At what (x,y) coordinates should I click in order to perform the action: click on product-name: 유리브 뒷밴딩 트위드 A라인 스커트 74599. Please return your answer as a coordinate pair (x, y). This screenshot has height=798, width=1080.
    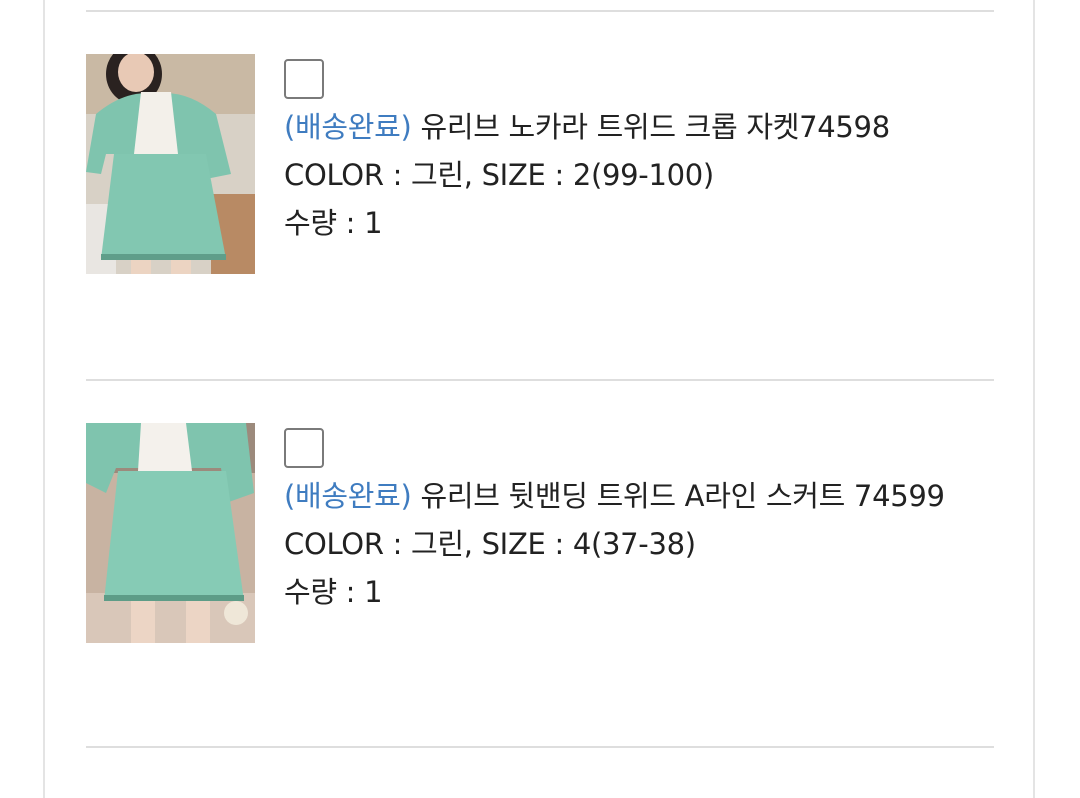
    Looking at the image, I should click on (678, 496).